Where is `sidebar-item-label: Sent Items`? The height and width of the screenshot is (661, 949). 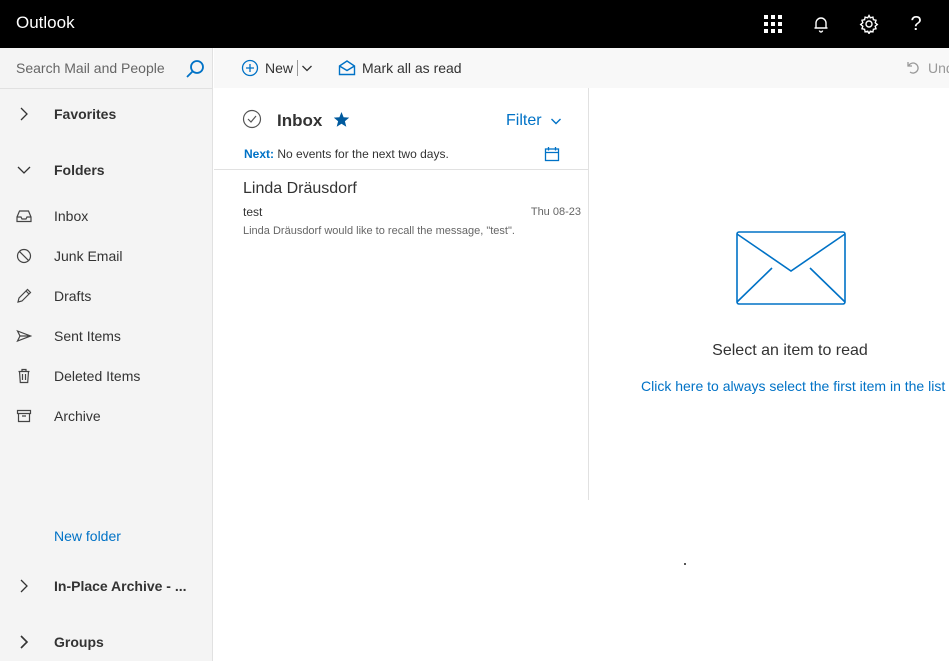
sidebar-item-label: Sent Items is located at coordinates (87, 336).